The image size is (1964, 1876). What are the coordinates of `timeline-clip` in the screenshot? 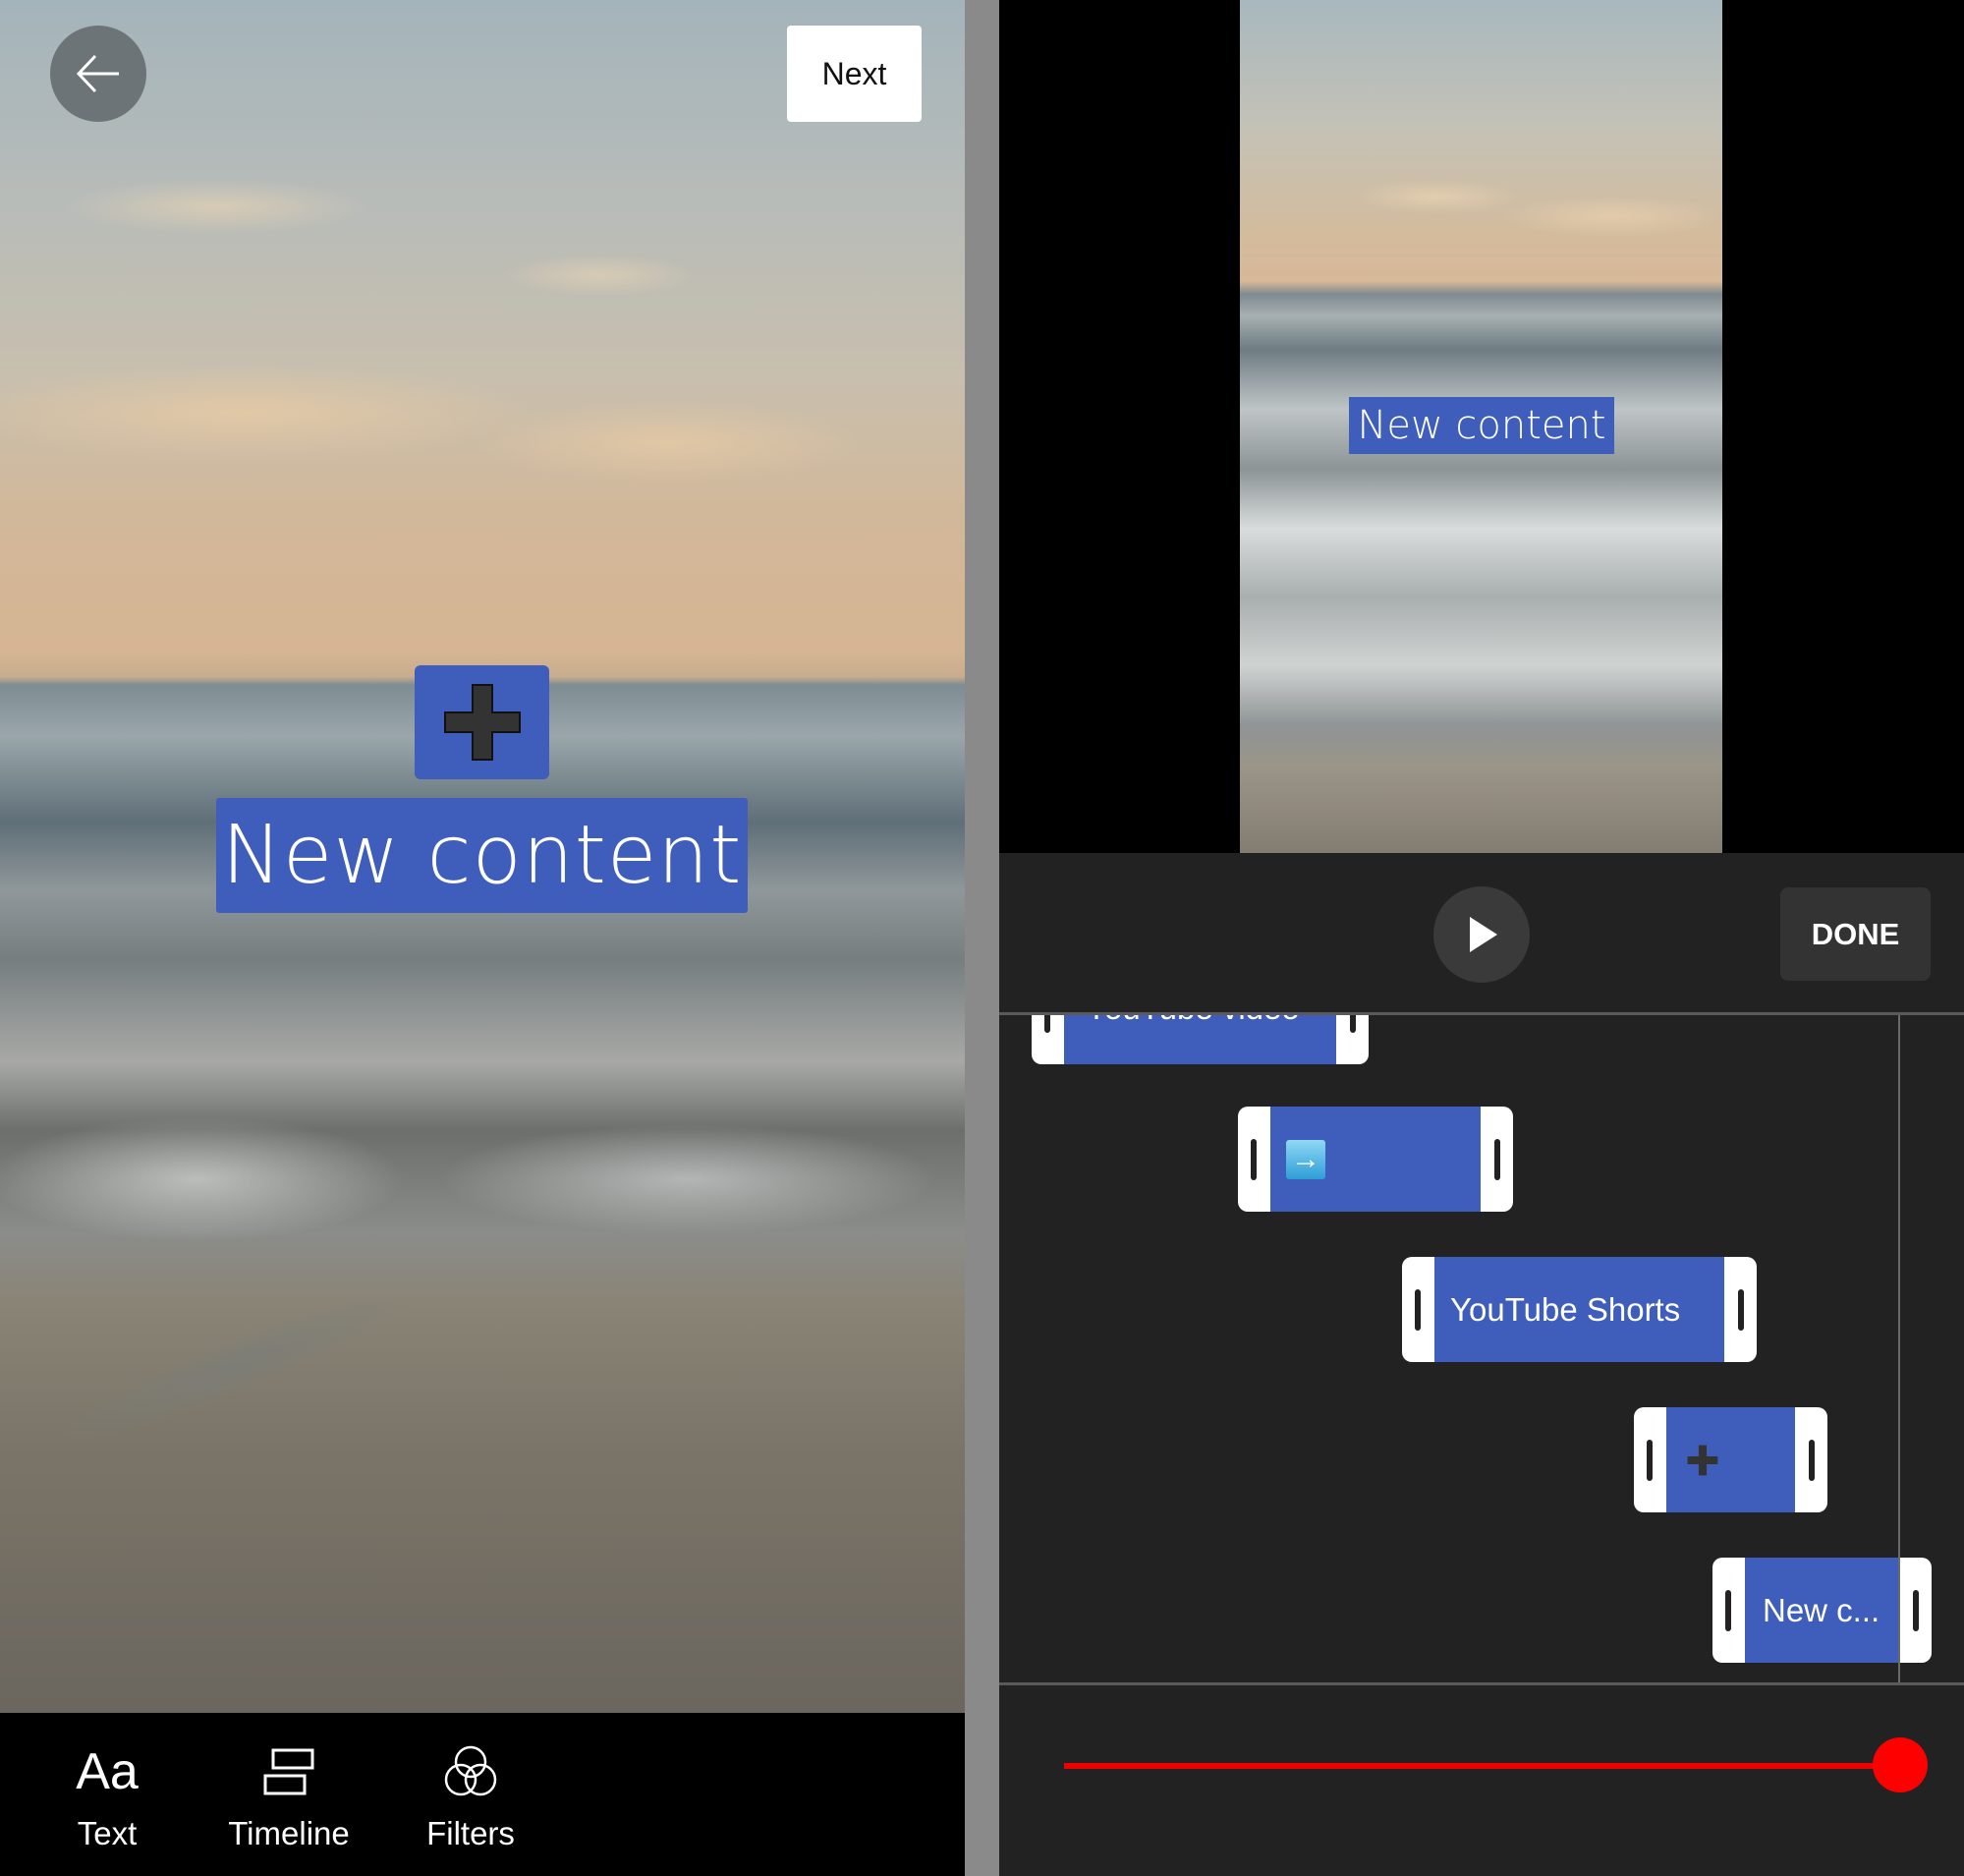 It's located at (1731, 1459).